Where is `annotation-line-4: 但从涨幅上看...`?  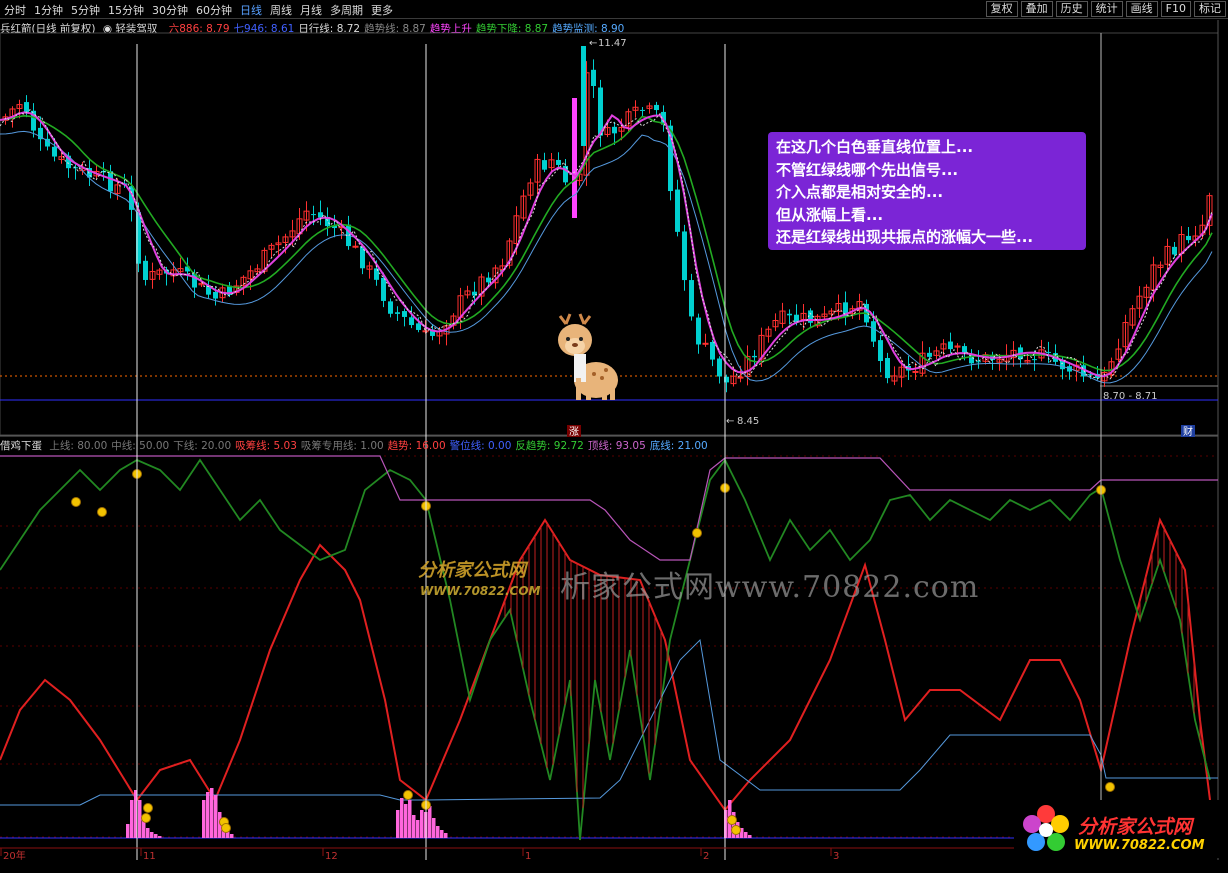
annotation-line-4: 但从涨幅上看... is located at coordinates (830, 214).